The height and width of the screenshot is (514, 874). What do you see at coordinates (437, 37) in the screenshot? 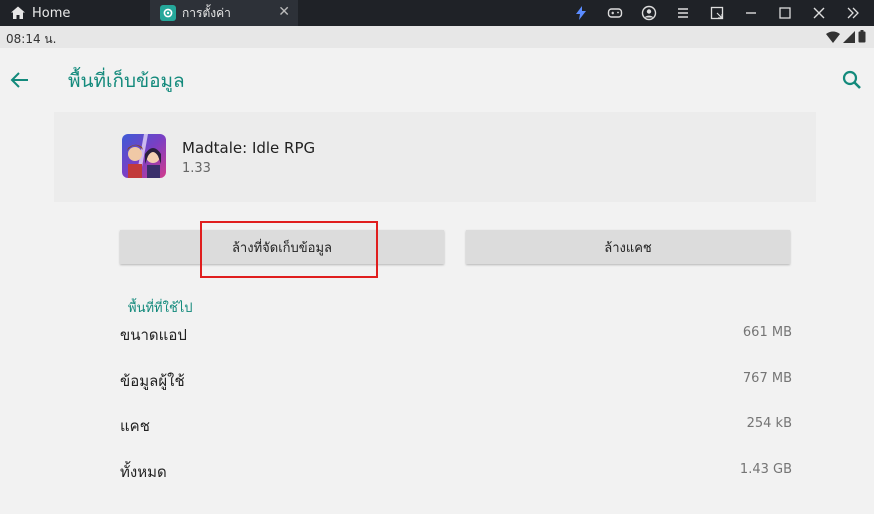
I see `status-bar: 08:14 น.` at bounding box center [437, 37].